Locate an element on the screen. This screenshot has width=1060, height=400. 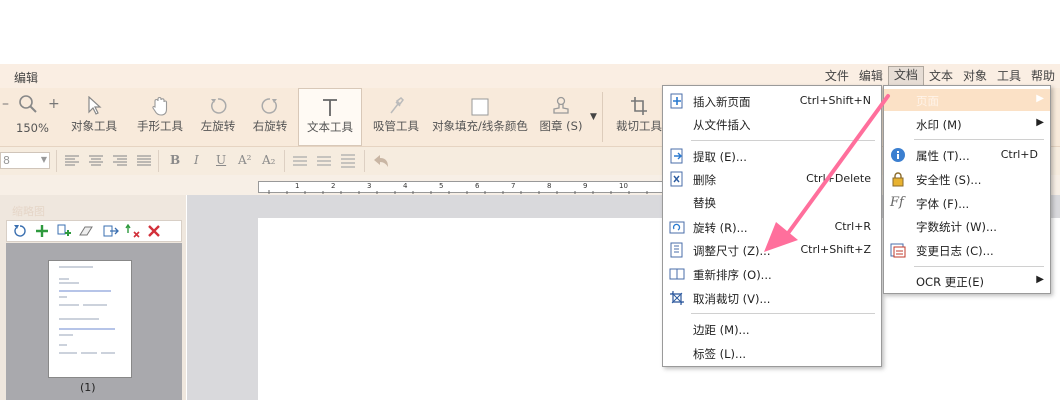
hand-icon is located at coordinates (160, 105).